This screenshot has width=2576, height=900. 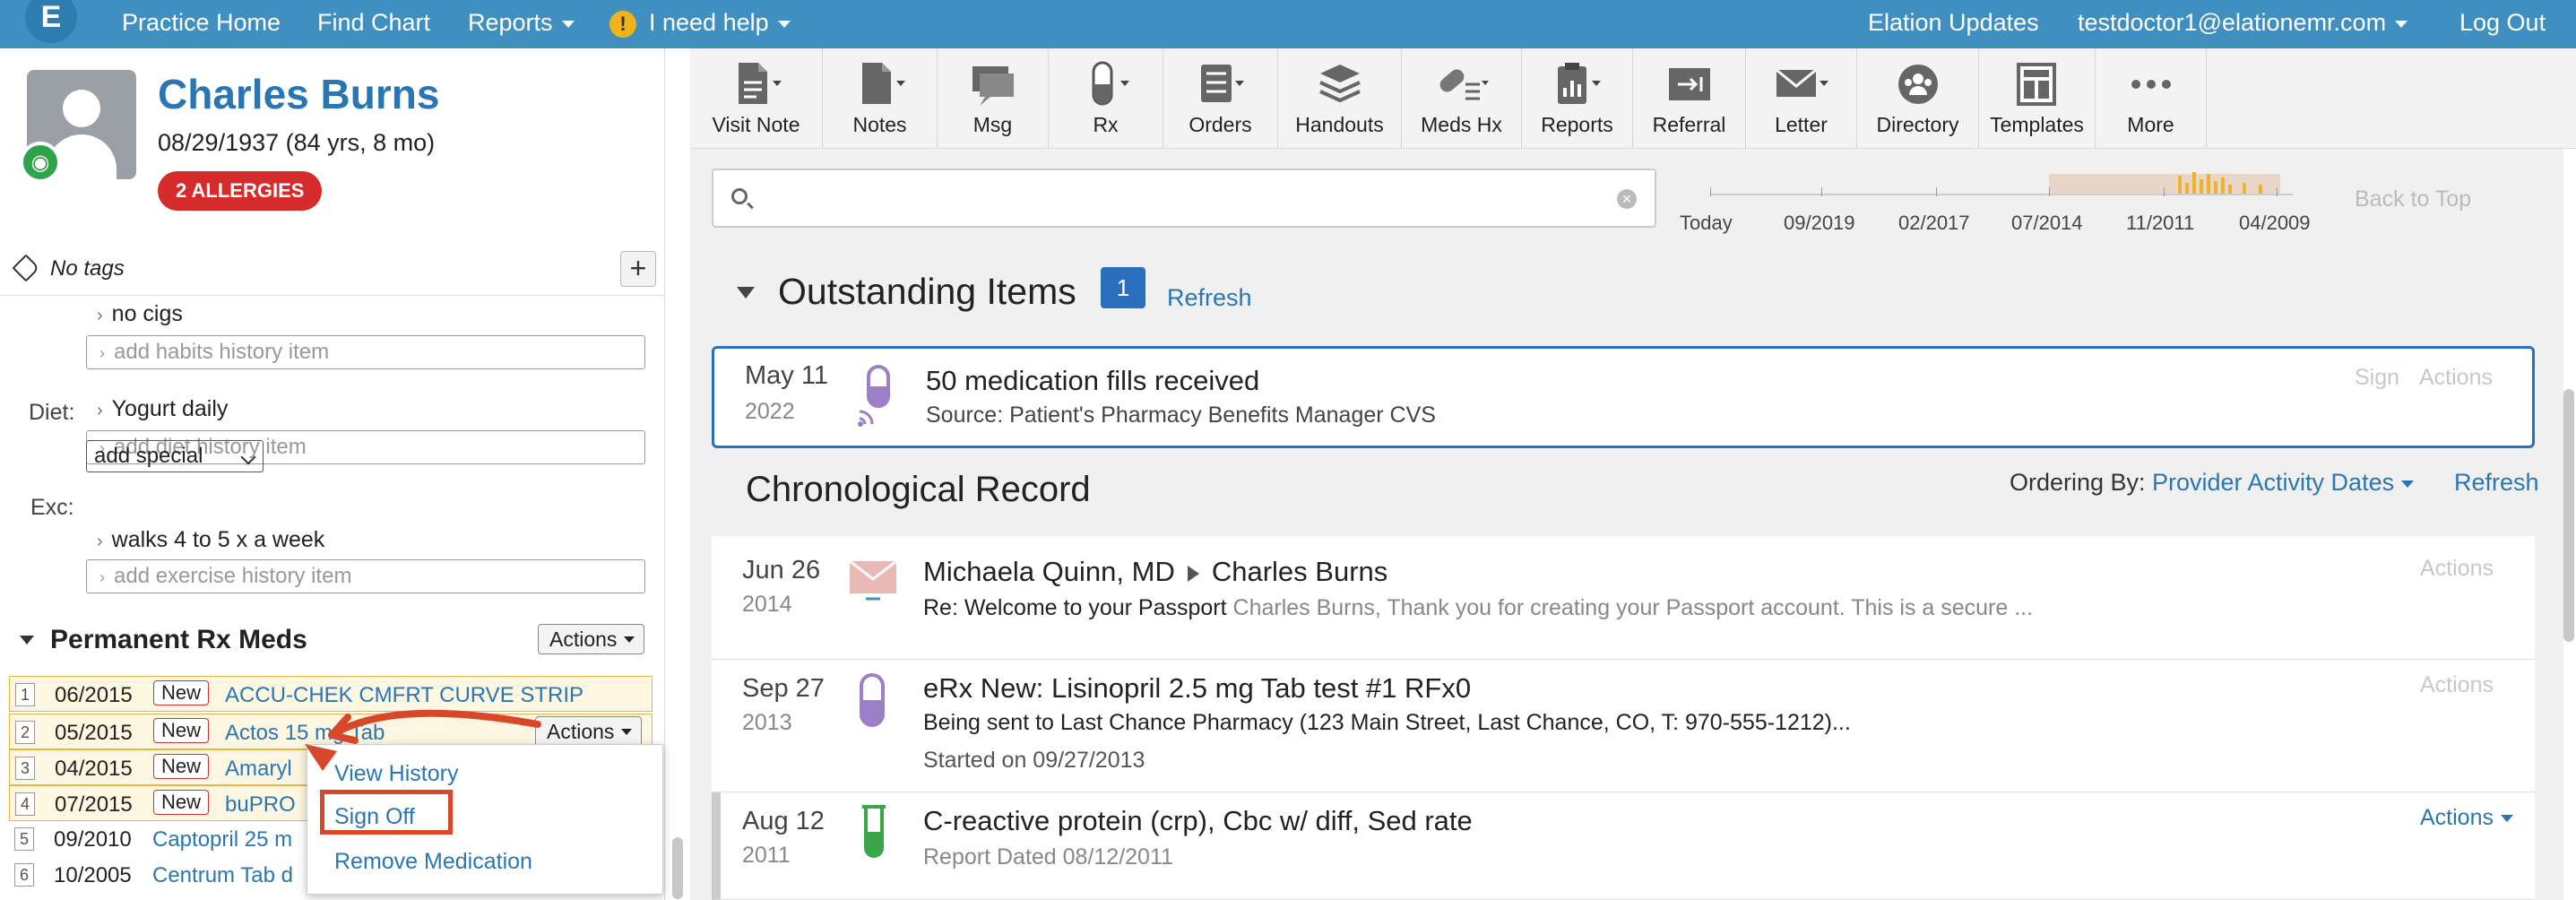 I want to click on exc-special-select: add special, so click(x=175, y=456).